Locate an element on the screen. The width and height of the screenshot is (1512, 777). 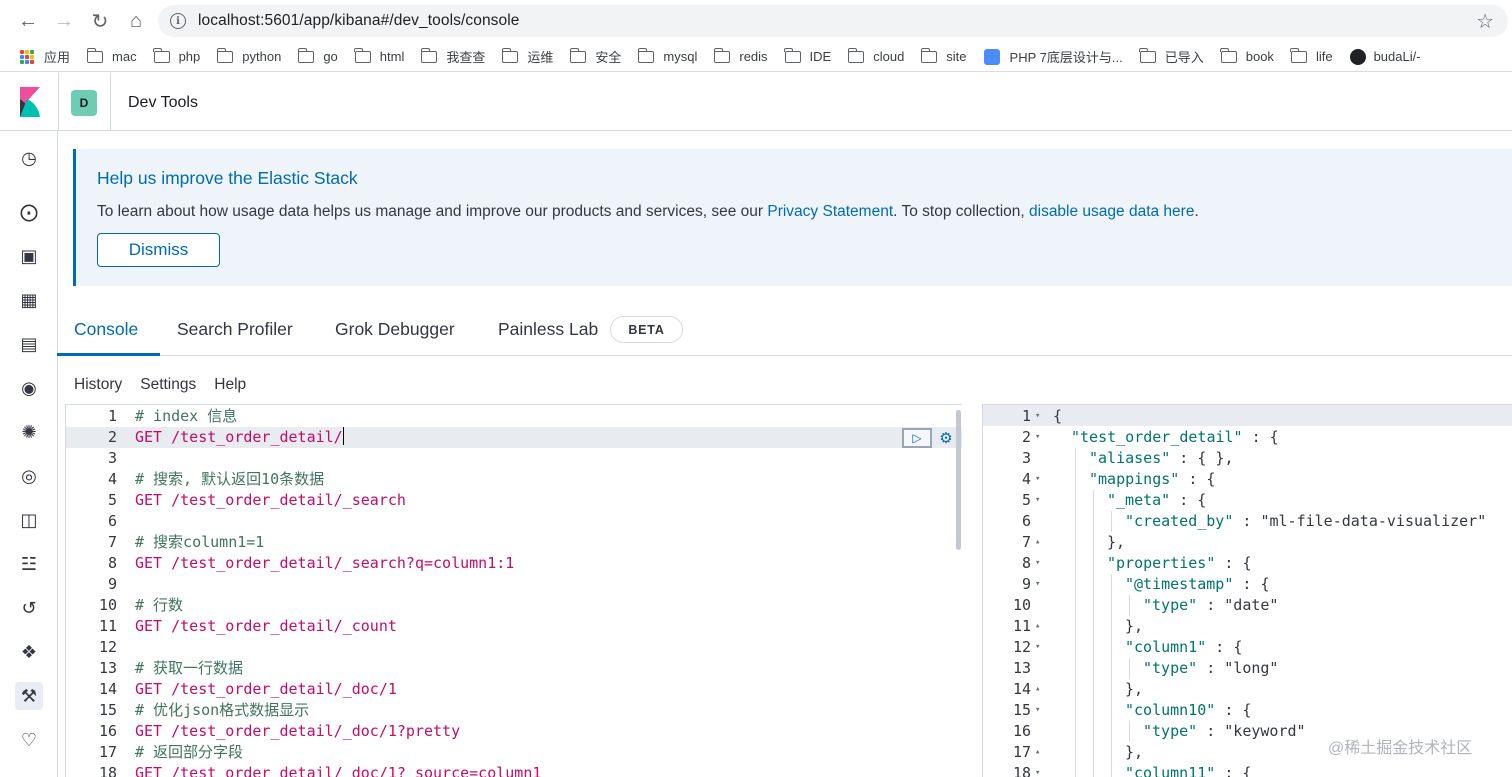
editor-line: 11 GET /test_order_detail/_count is located at coordinates (514, 626).